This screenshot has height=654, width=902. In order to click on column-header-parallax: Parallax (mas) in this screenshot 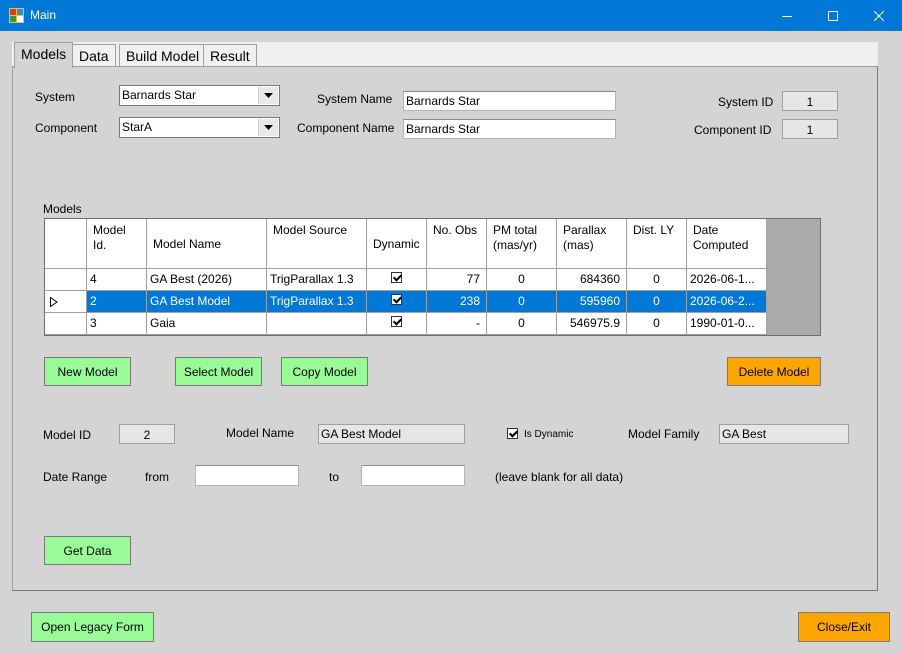, I will do `click(592, 244)`.